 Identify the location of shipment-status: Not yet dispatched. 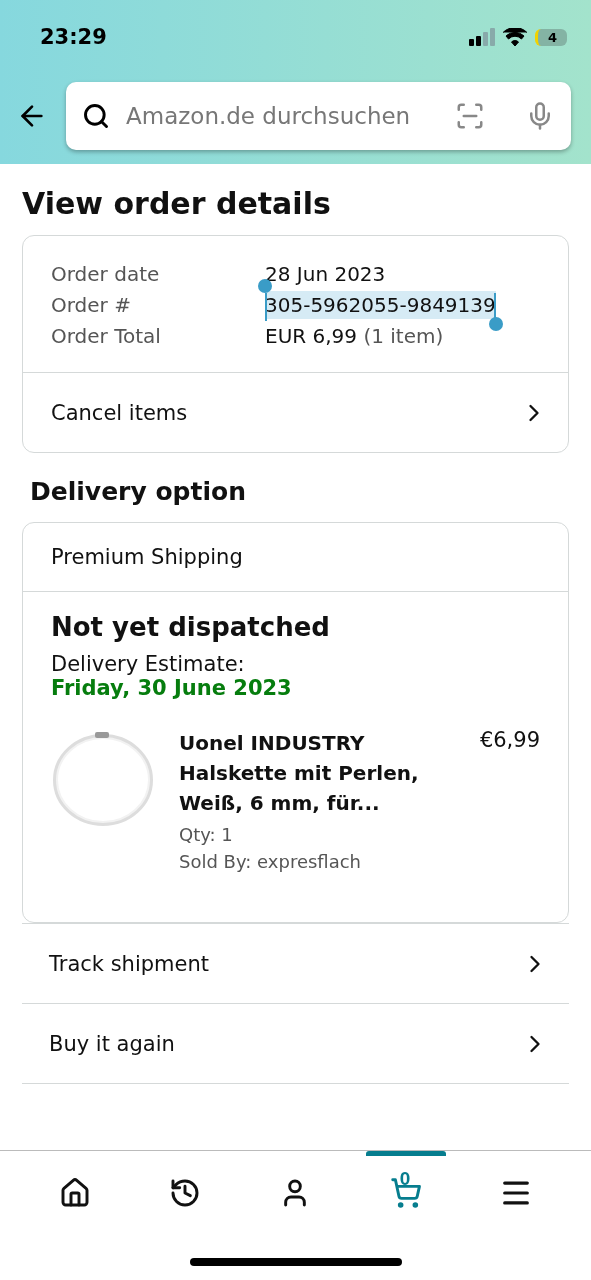
(191, 627).